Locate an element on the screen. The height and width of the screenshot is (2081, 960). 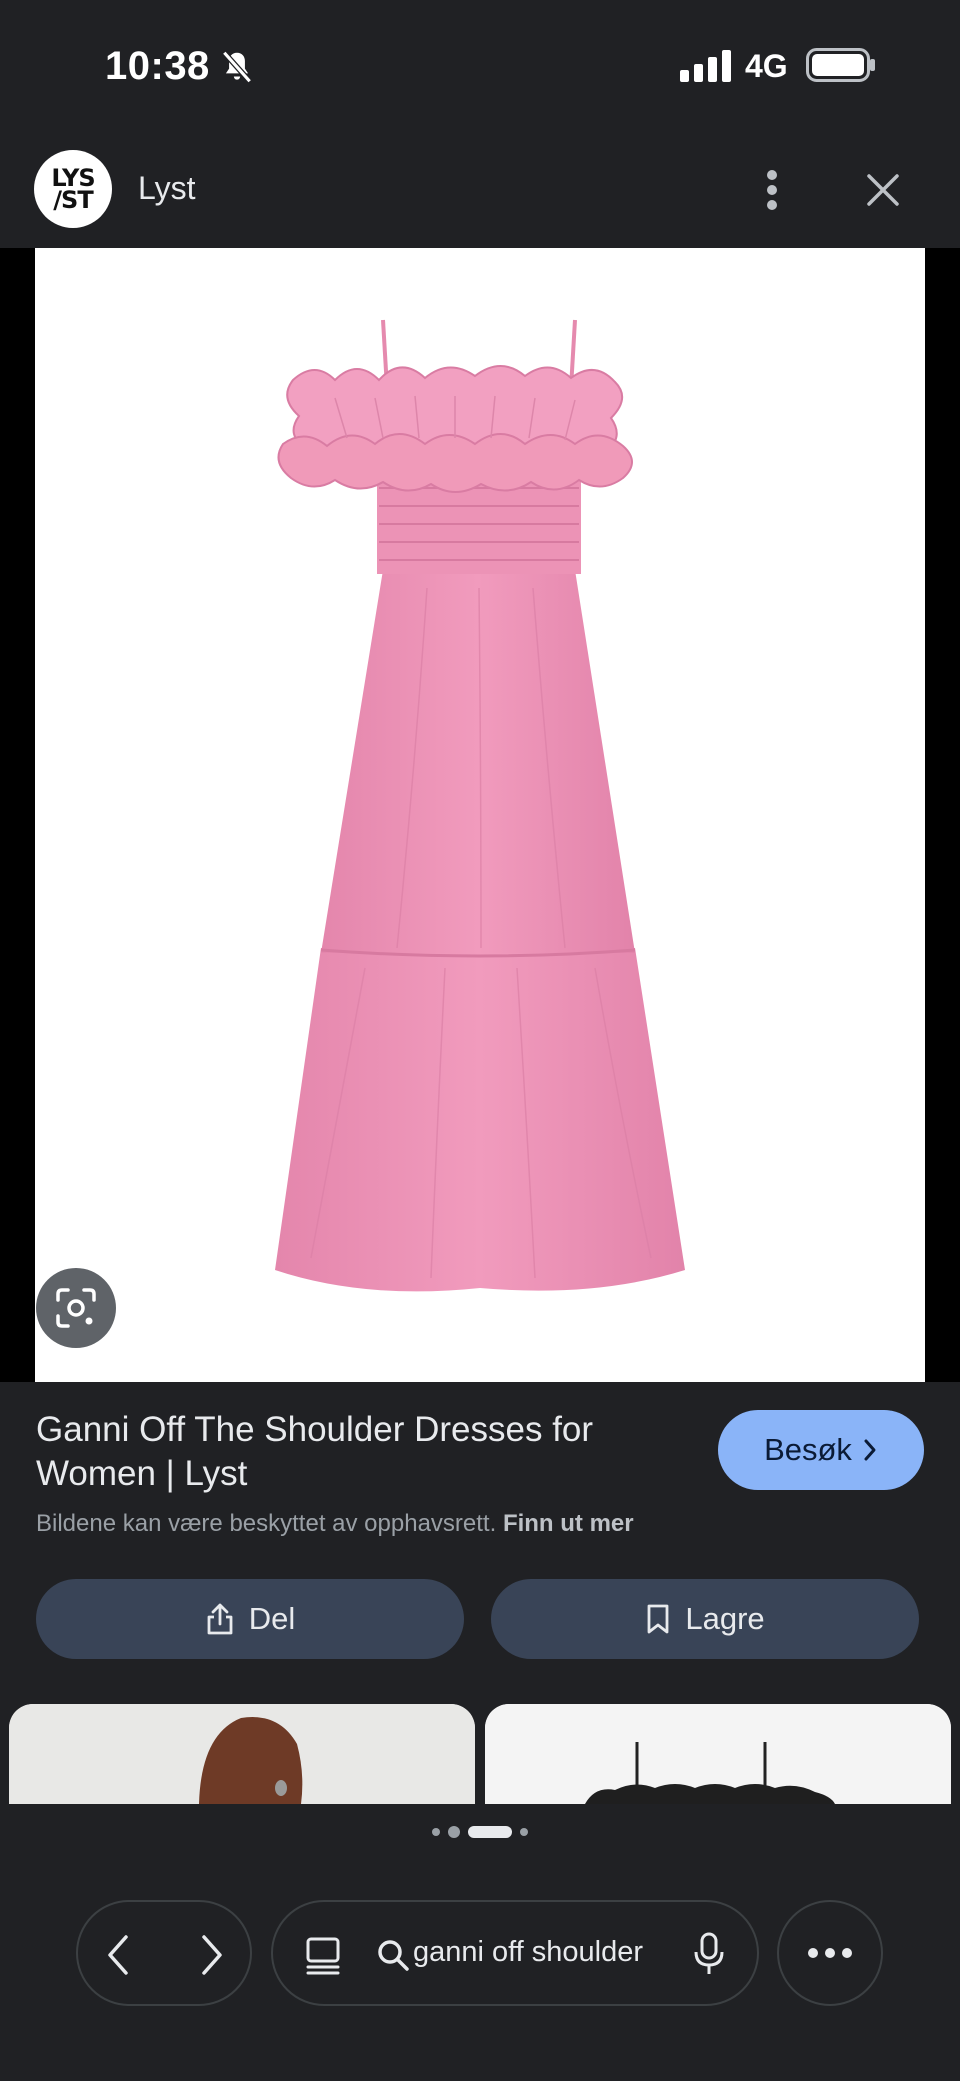
save-button: Lagre is located at coordinates (705, 1619).